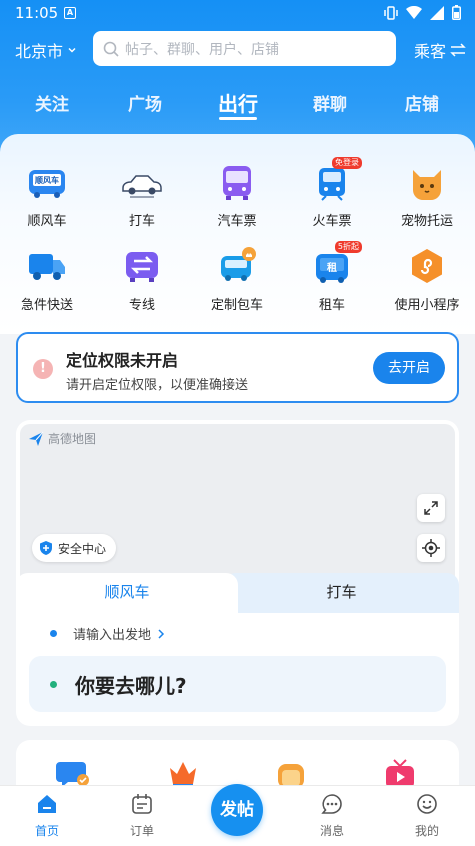 This screenshot has width=475, height=846. What do you see at coordinates (331, 305) in the screenshot?
I see `service-label: 租车` at bounding box center [331, 305].